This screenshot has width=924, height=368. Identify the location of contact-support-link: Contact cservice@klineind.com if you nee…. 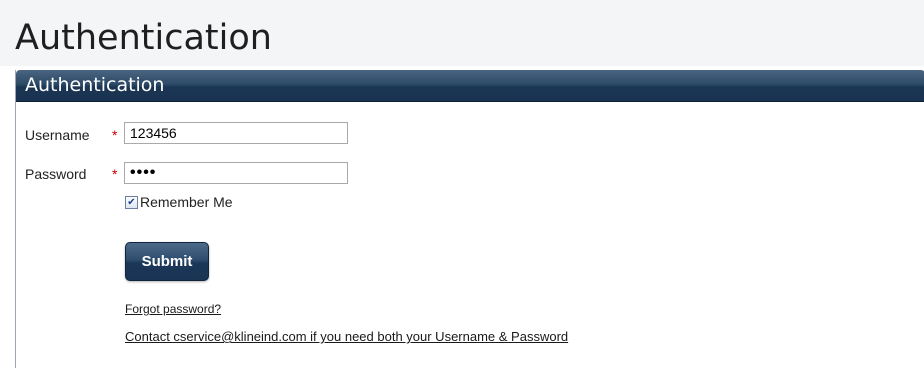
(346, 336).